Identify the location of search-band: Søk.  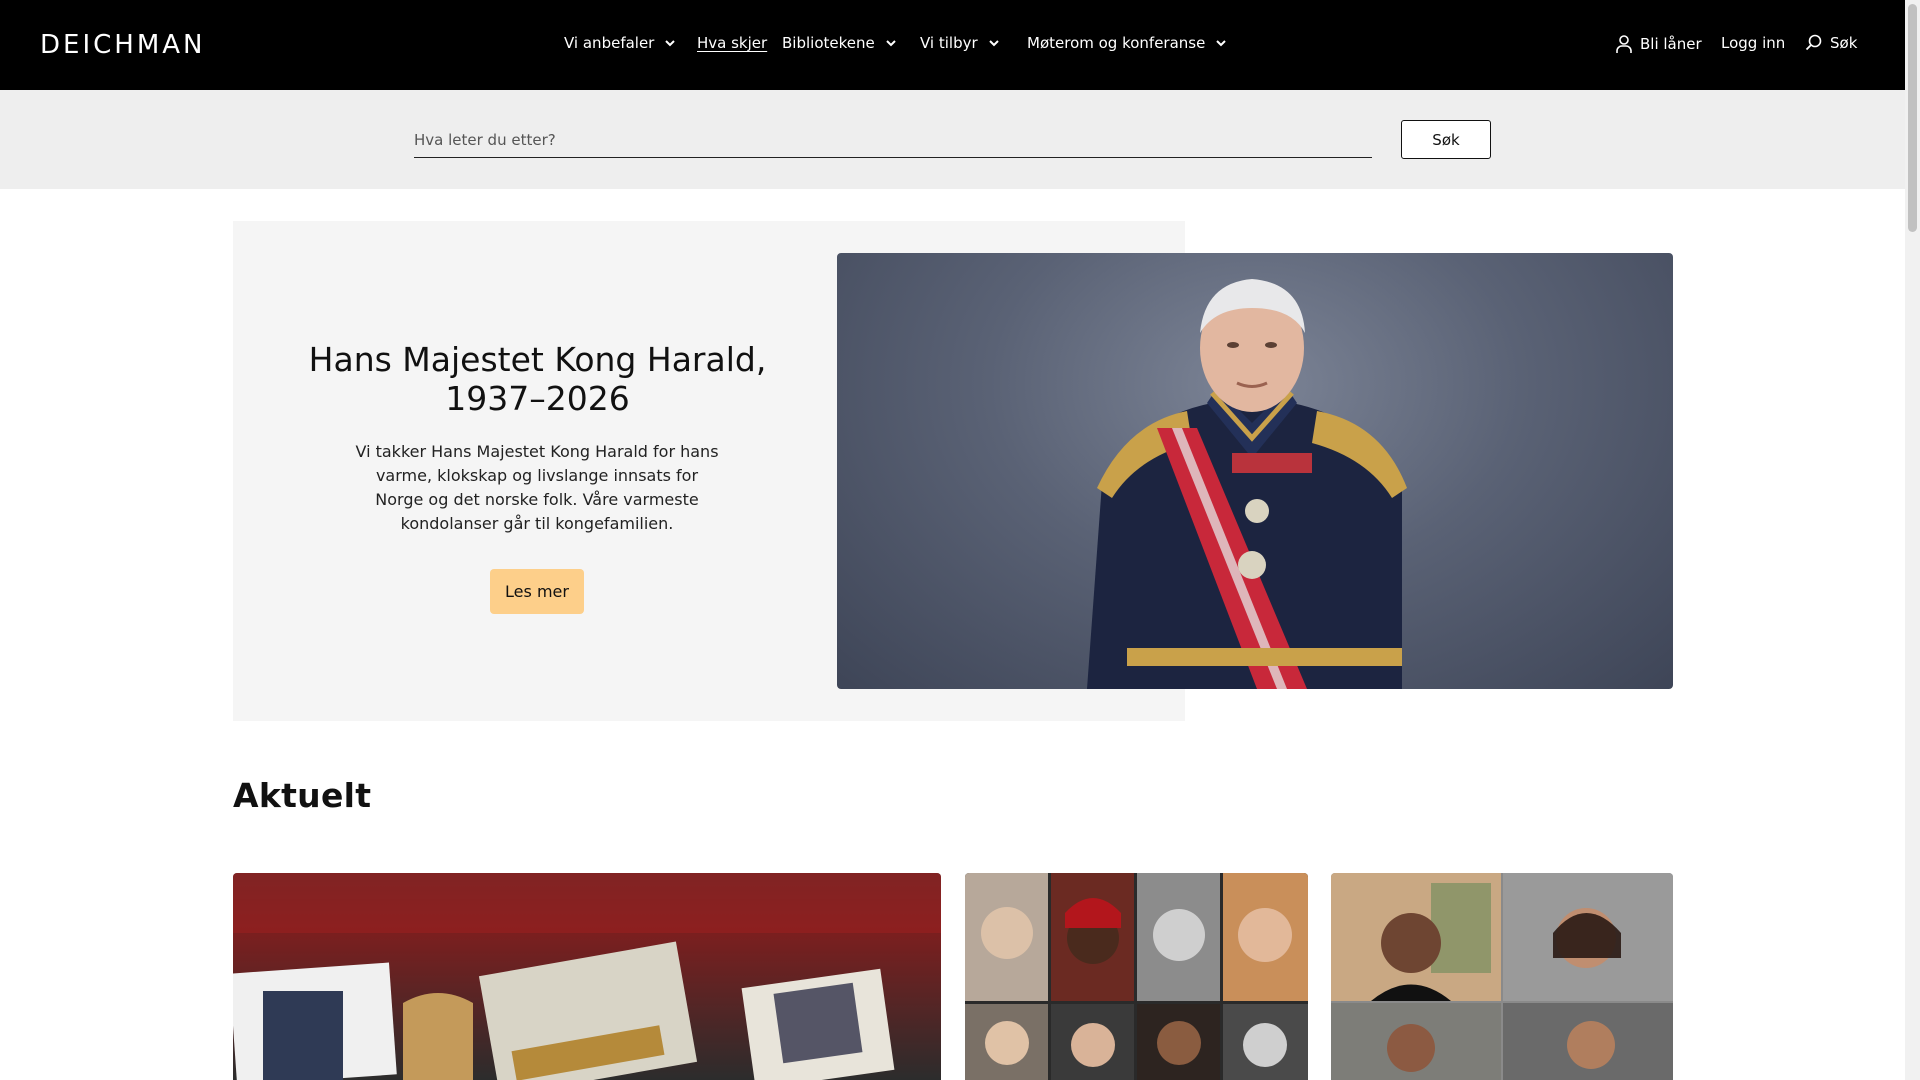
(952, 139).